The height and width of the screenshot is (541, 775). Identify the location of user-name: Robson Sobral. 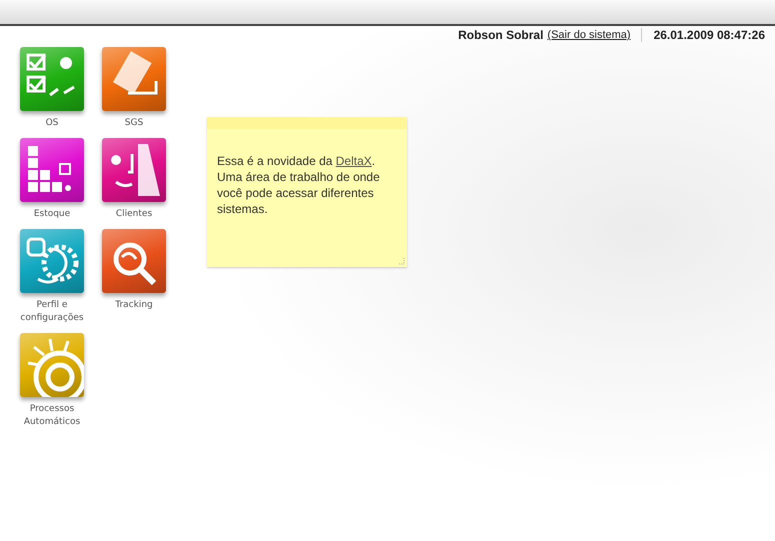
(501, 35).